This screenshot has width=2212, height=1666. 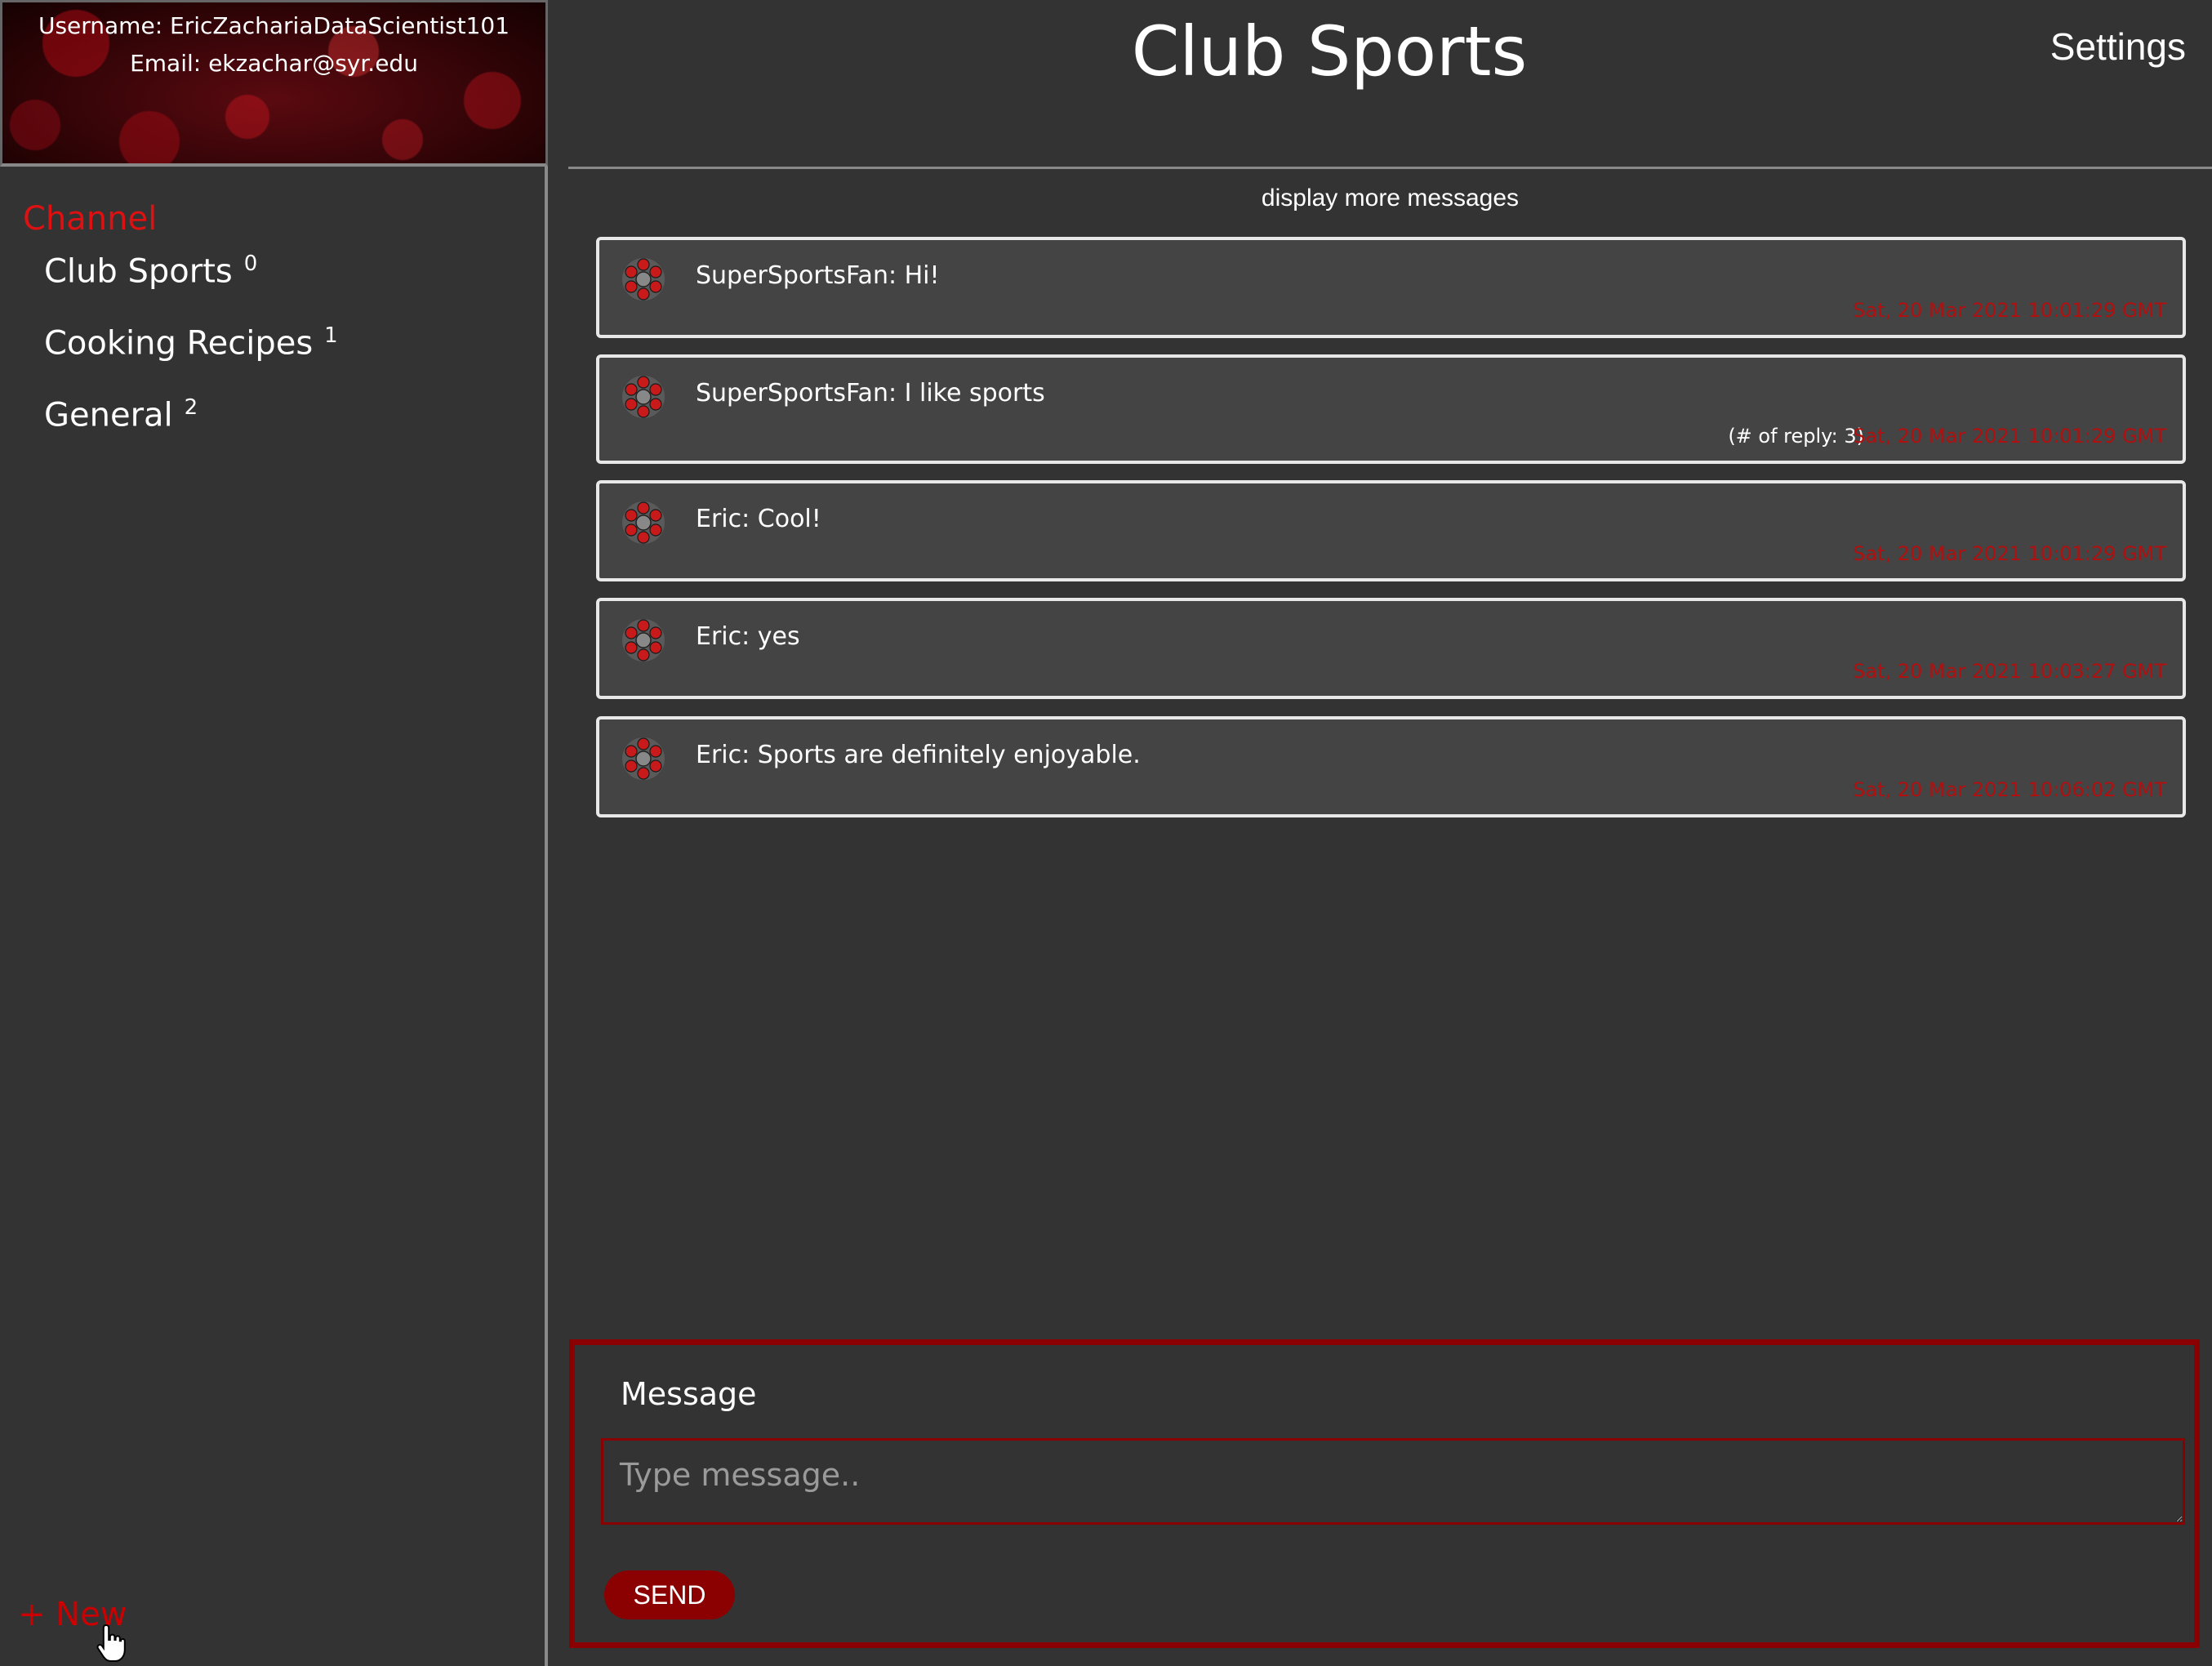 What do you see at coordinates (2009, 671) in the screenshot?
I see `message-timestamp: Sat, 20 Mar 2021 10:03:27 GMT` at bounding box center [2009, 671].